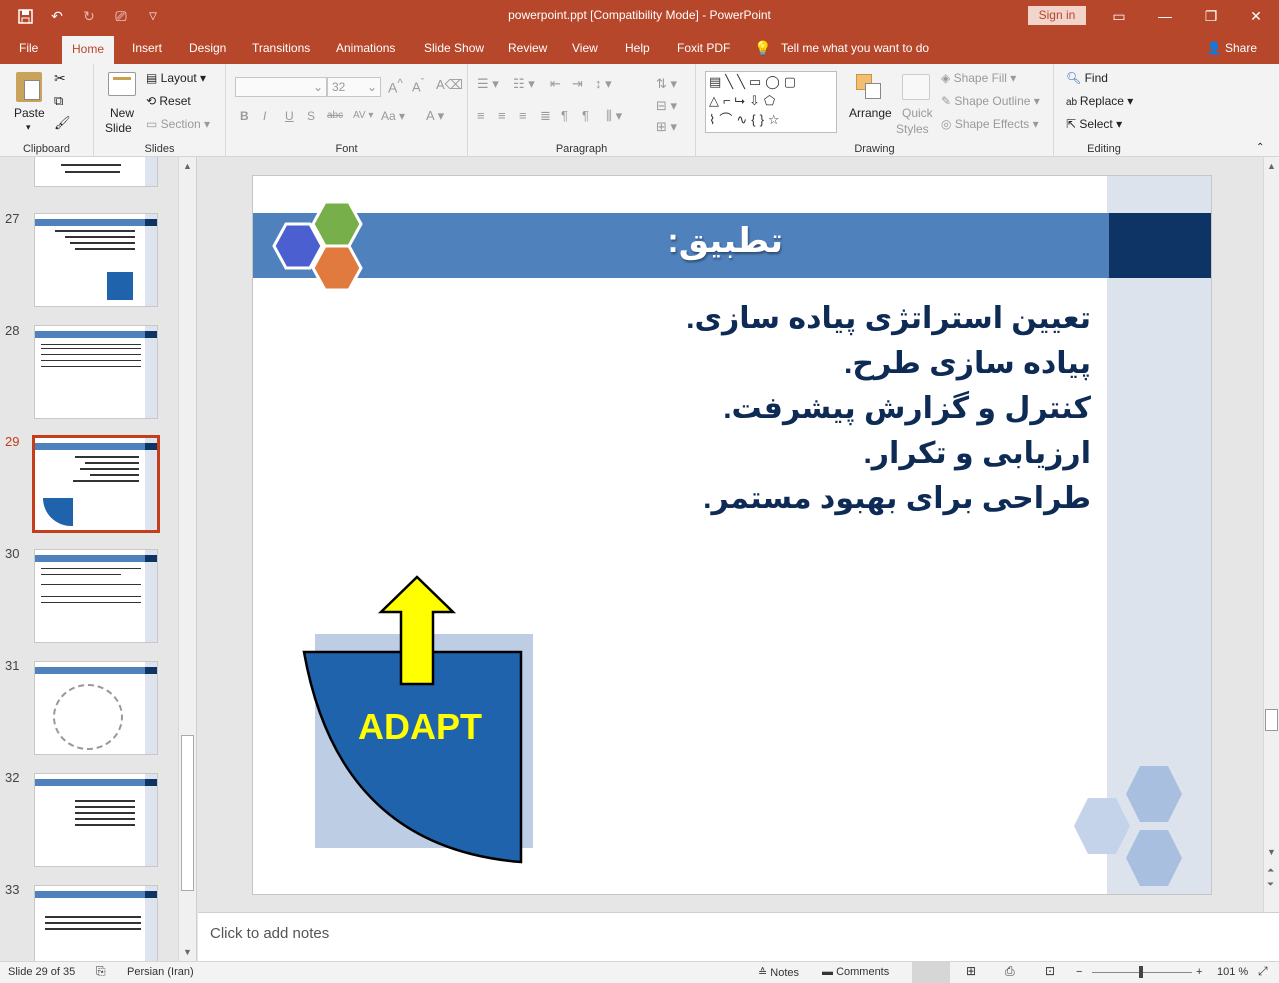 The height and width of the screenshot is (983, 1279). I want to click on bold-icon: B, so click(244, 116).